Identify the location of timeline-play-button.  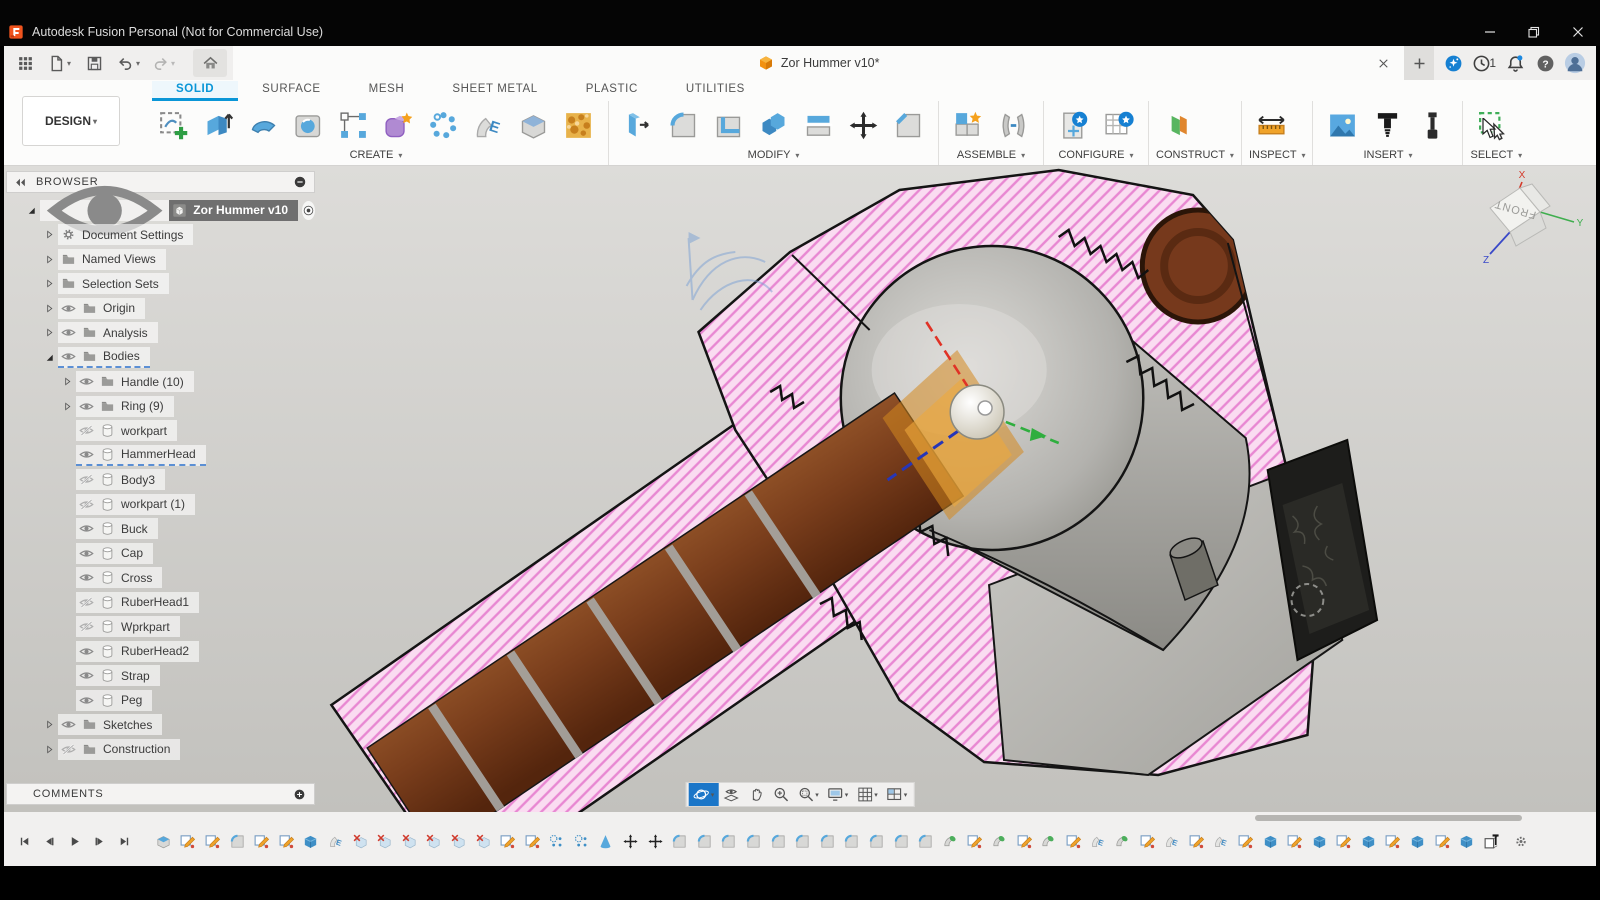
(74, 841).